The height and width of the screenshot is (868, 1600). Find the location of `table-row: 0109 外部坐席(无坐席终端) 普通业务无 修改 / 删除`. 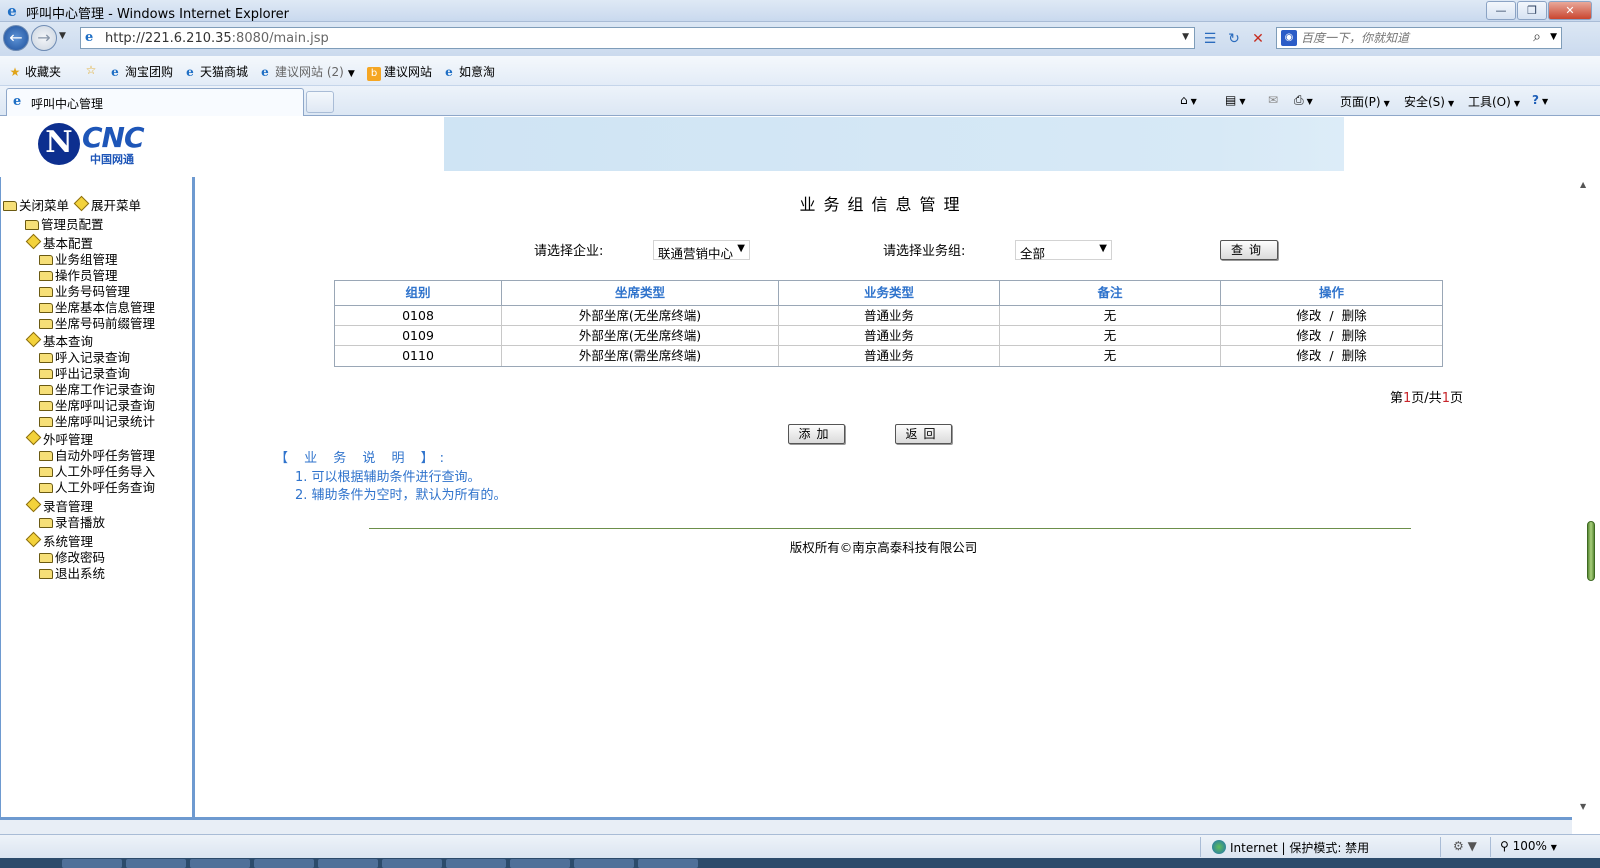

table-row: 0109 外部坐席(无坐席终端) 普通业务无 修改 / 删除 is located at coordinates (888, 336).